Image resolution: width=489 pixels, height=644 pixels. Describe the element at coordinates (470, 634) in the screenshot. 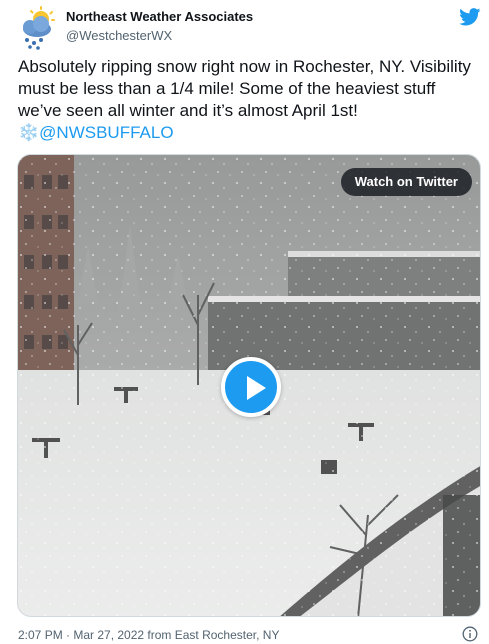

I see `info-icon` at that location.